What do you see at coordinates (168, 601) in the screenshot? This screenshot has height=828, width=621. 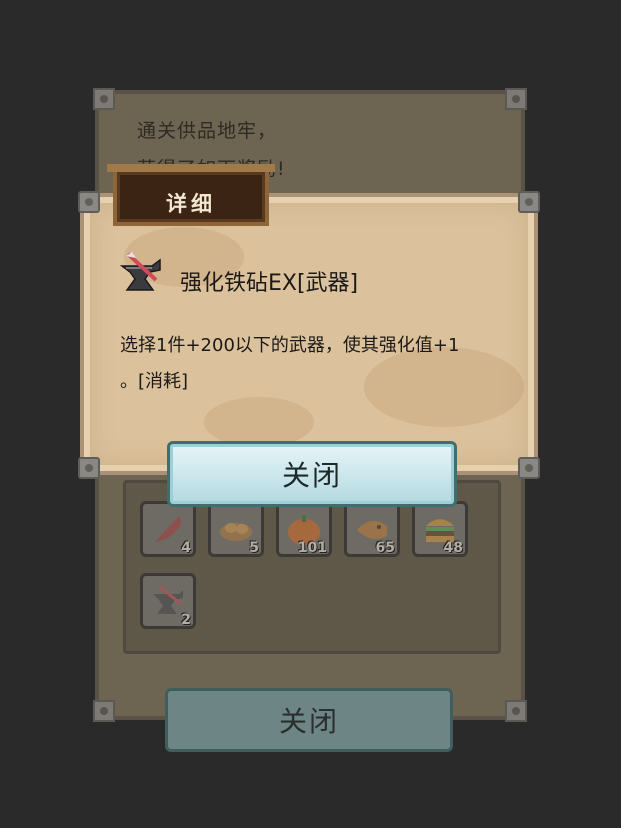 I see `reward-item-slot: 2` at bounding box center [168, 601].